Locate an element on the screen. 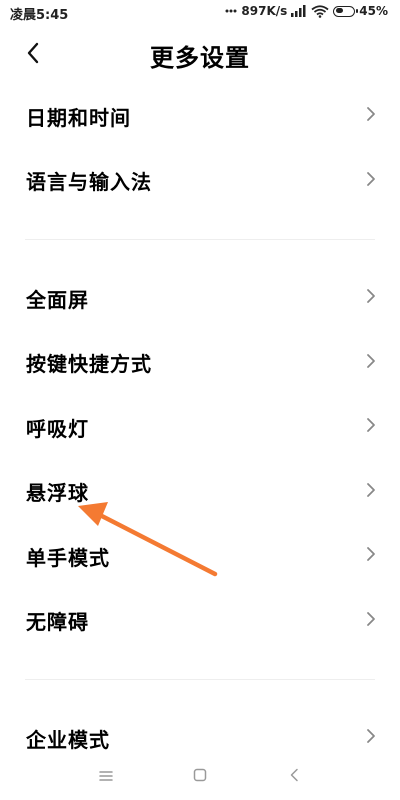 This screenshot has height=800, width=400. header: 更多设置 is located at coordinates (200, 55).